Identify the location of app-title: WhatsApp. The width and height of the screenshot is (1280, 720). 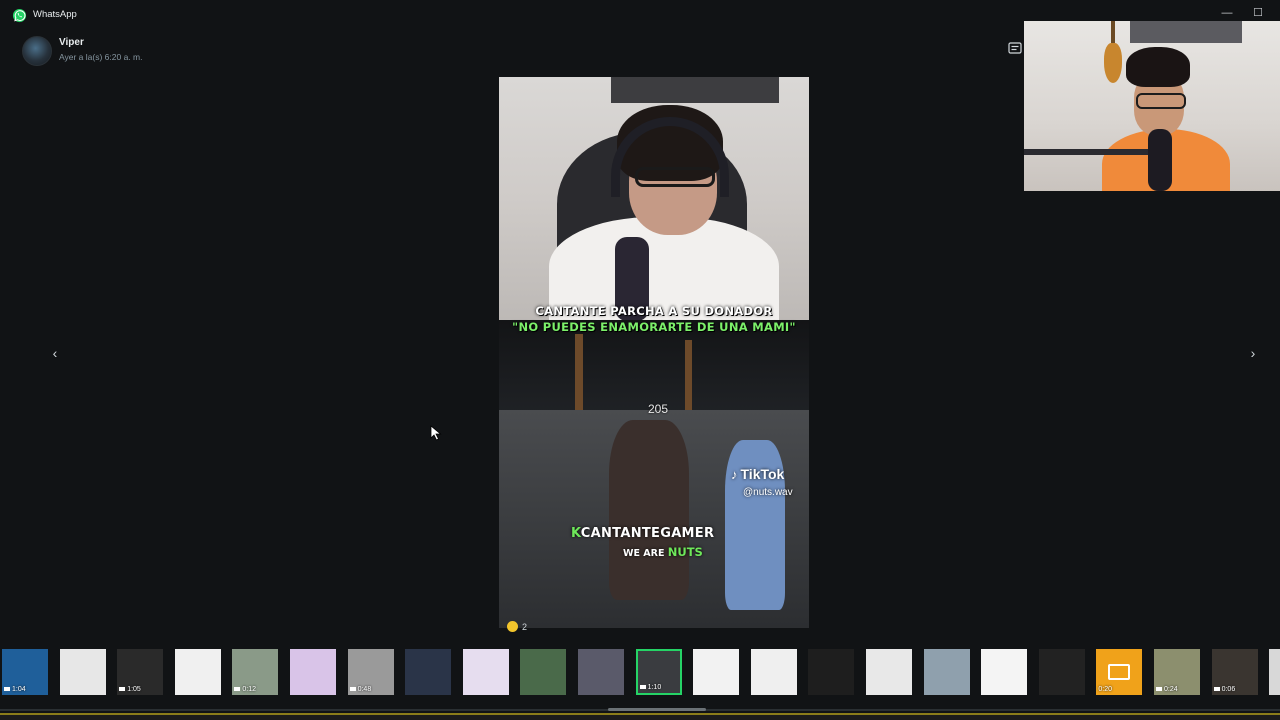
(55, 14).